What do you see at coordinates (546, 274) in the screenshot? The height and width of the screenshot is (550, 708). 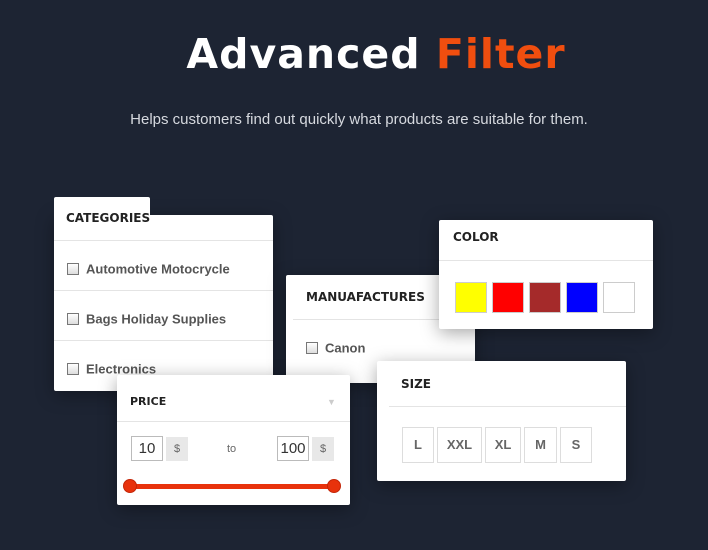 I see `color-panel: COLOR` at bounding box center [546, 274].